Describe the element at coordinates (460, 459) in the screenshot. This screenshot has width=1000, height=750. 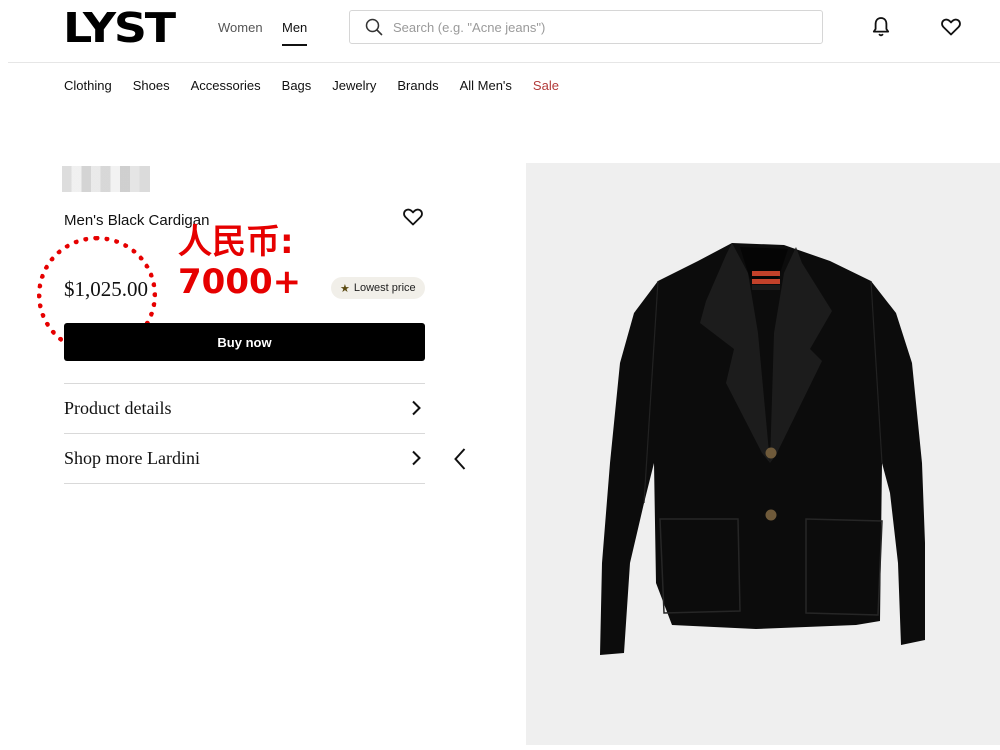
I see `chevron-left-icon` at that location.